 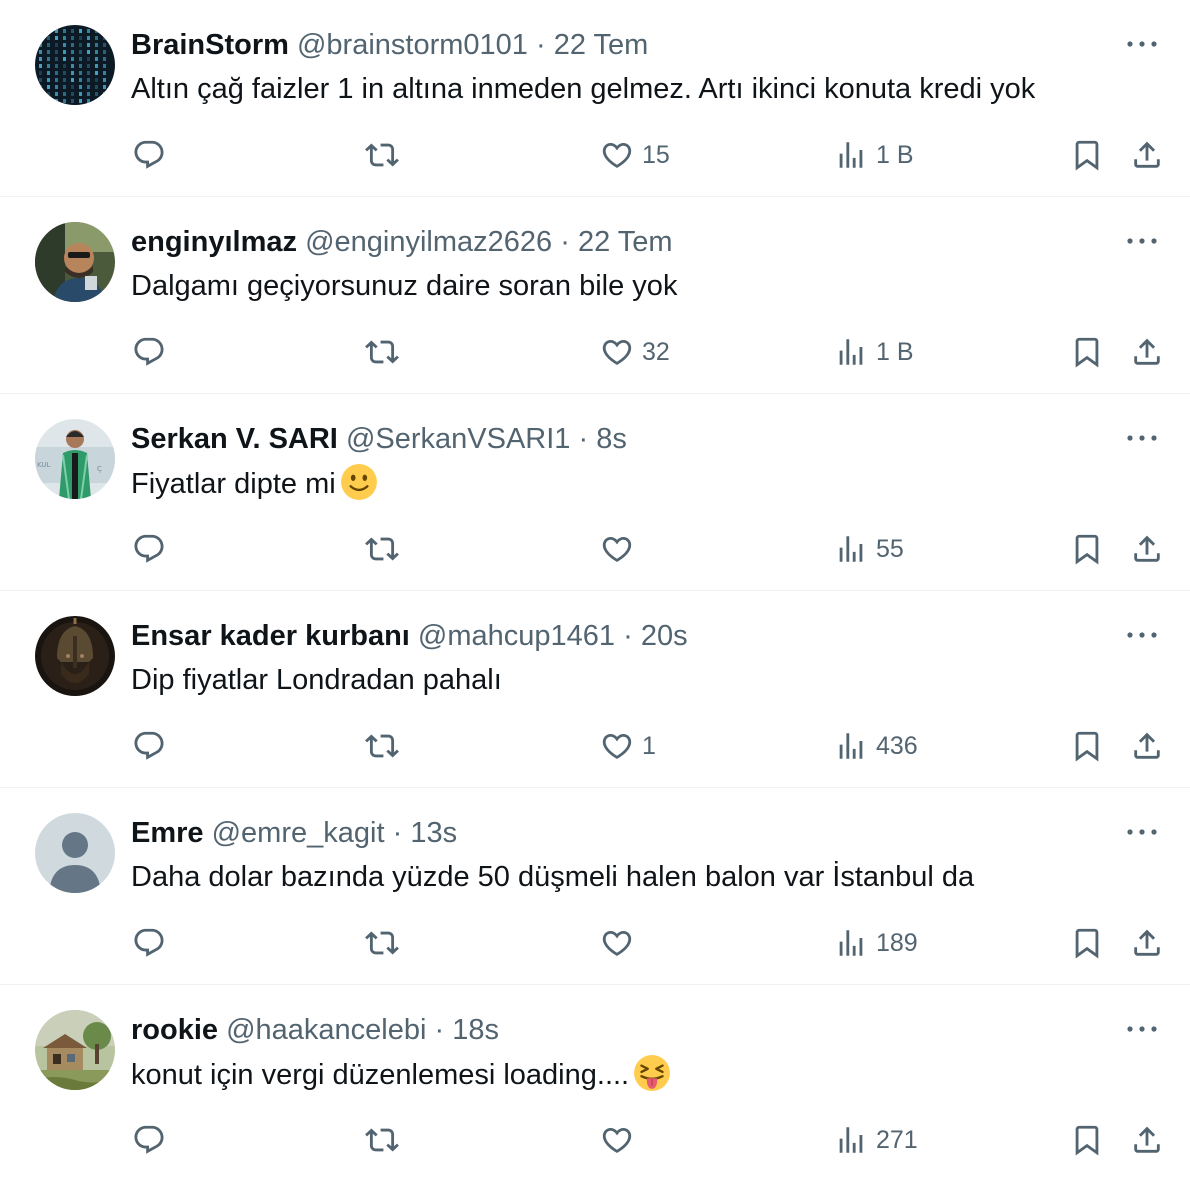 I want to click on tweet-actions: 32 1 B, so click(x=595, y=352).